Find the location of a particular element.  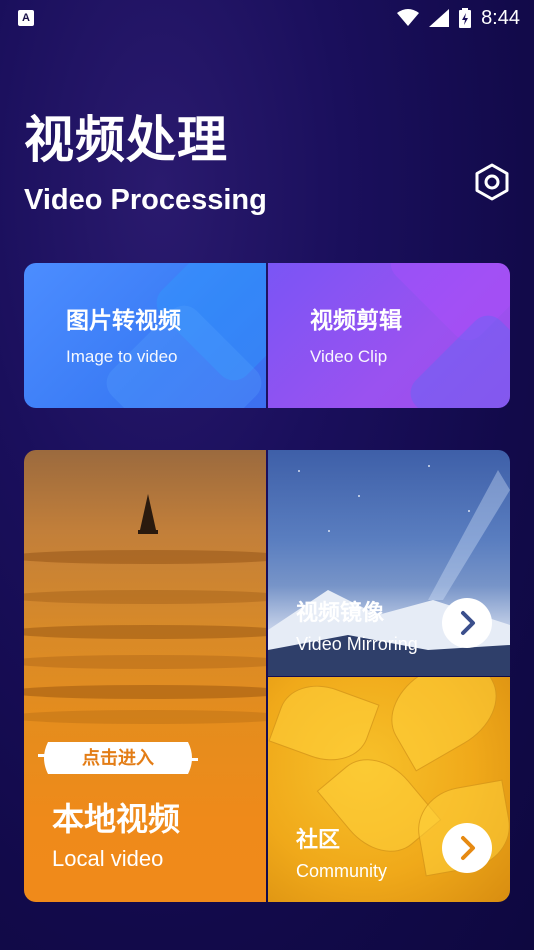

page-subtitle: Video Processing is located at coordinates (145, 200).